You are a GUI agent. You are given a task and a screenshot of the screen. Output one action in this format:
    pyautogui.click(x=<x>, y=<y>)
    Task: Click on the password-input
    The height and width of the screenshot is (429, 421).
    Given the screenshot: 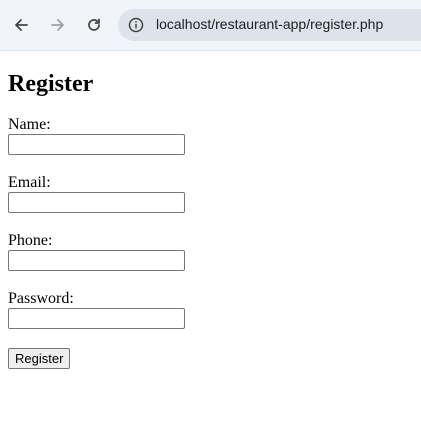 What is the action you would take?
    pyautogui.click(x=96, y=318)
    